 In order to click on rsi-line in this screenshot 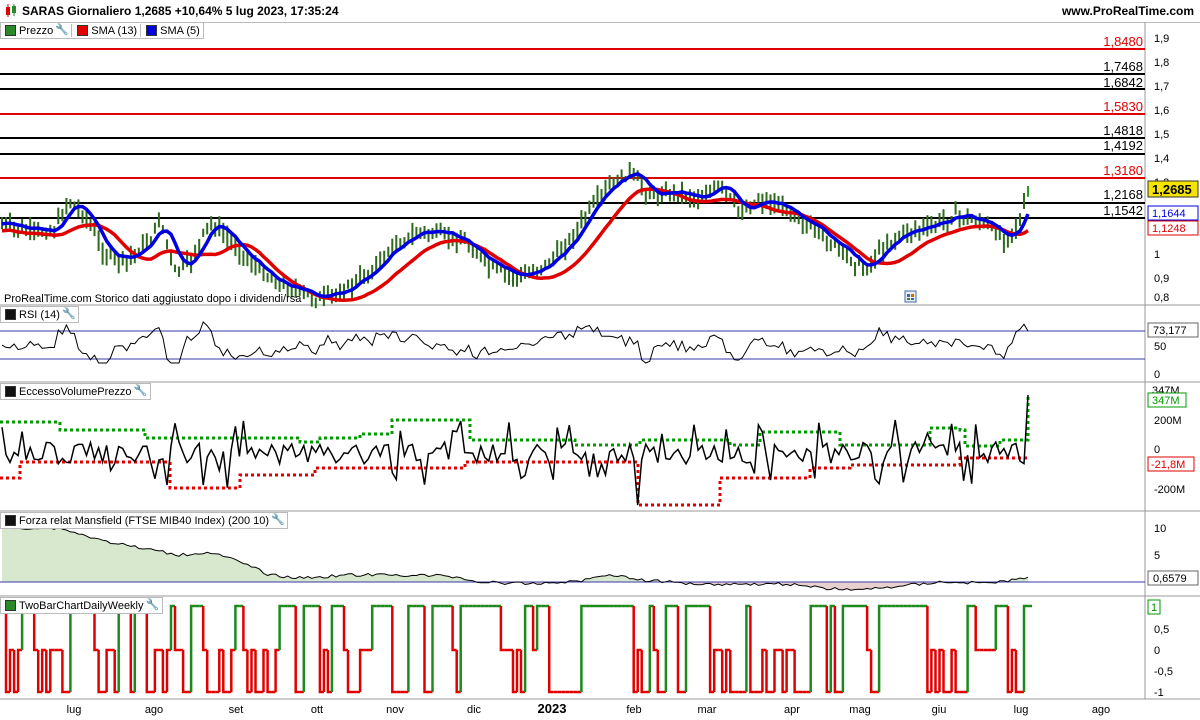, I will do `click(515, 342)`.